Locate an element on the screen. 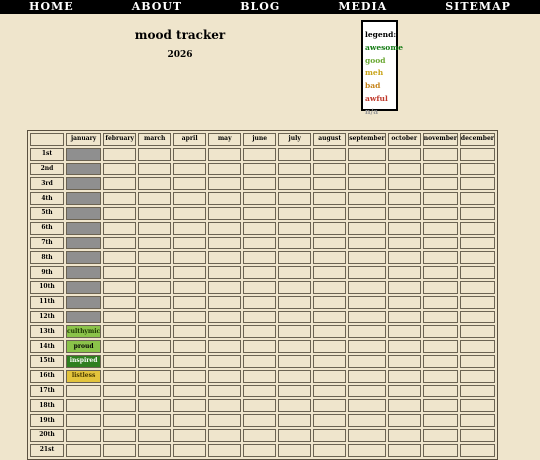  mood-cell: proud is located at coordinates (84, 346).